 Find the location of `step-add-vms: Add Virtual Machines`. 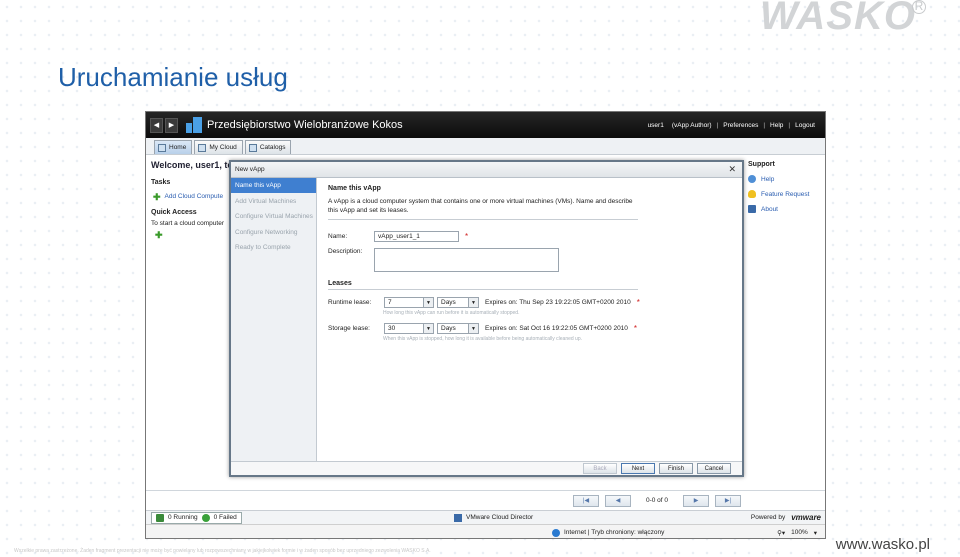

step-add-vms: Add Virtual Machines is located at coordinates (266, 201).